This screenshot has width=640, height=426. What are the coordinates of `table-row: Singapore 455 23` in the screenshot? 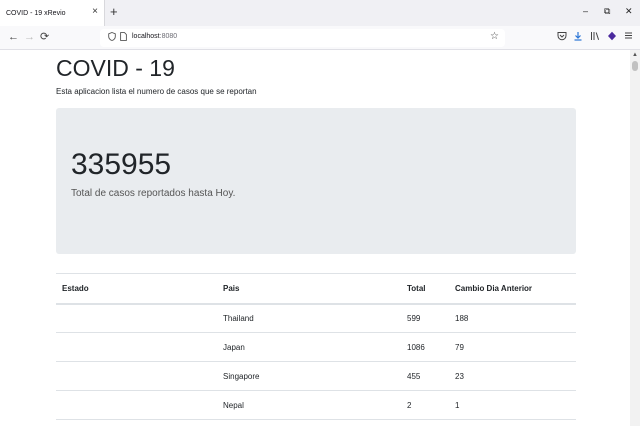 It's located at (316, 376).